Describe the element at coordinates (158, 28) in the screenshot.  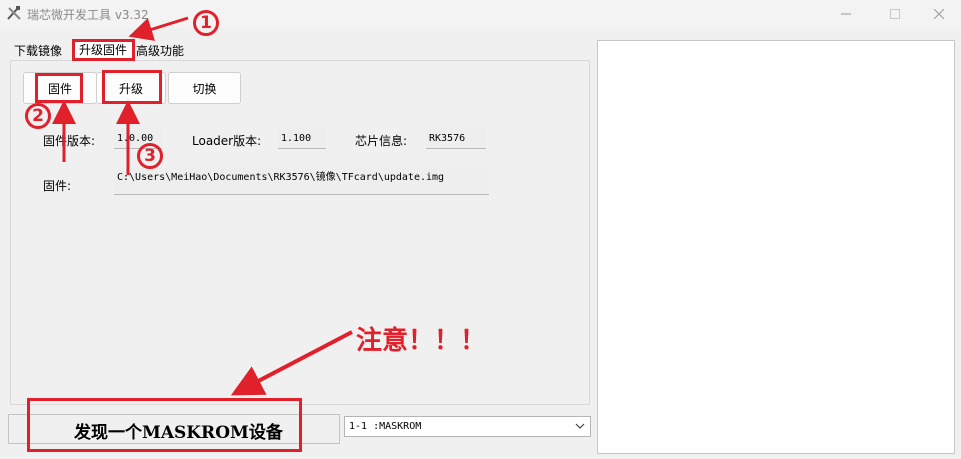
I see `arrow-step1` at that location.